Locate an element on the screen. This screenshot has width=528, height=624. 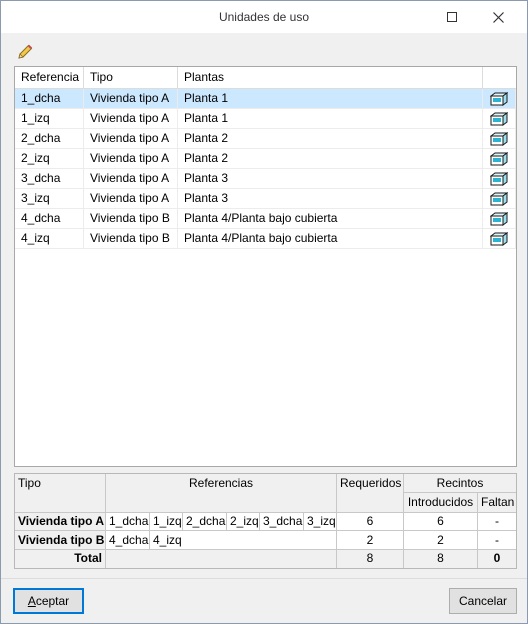
table-row: 3_dcha Vivienda tipo A Planta 3 is located at coordinates (265, 179).